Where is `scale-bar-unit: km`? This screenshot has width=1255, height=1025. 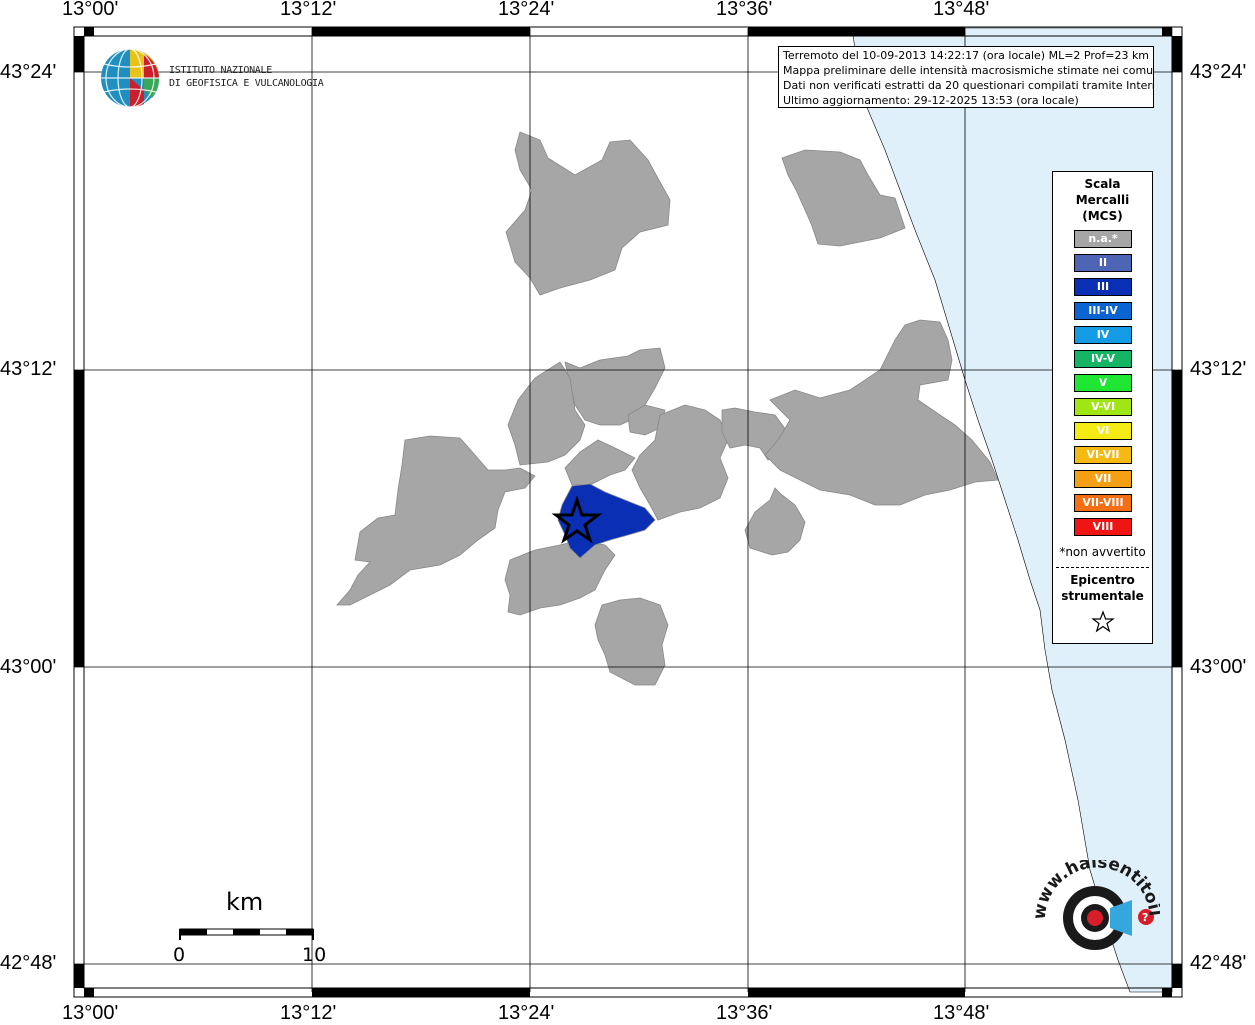
scale-bar-unit: km is located at coordinates (245, 902).